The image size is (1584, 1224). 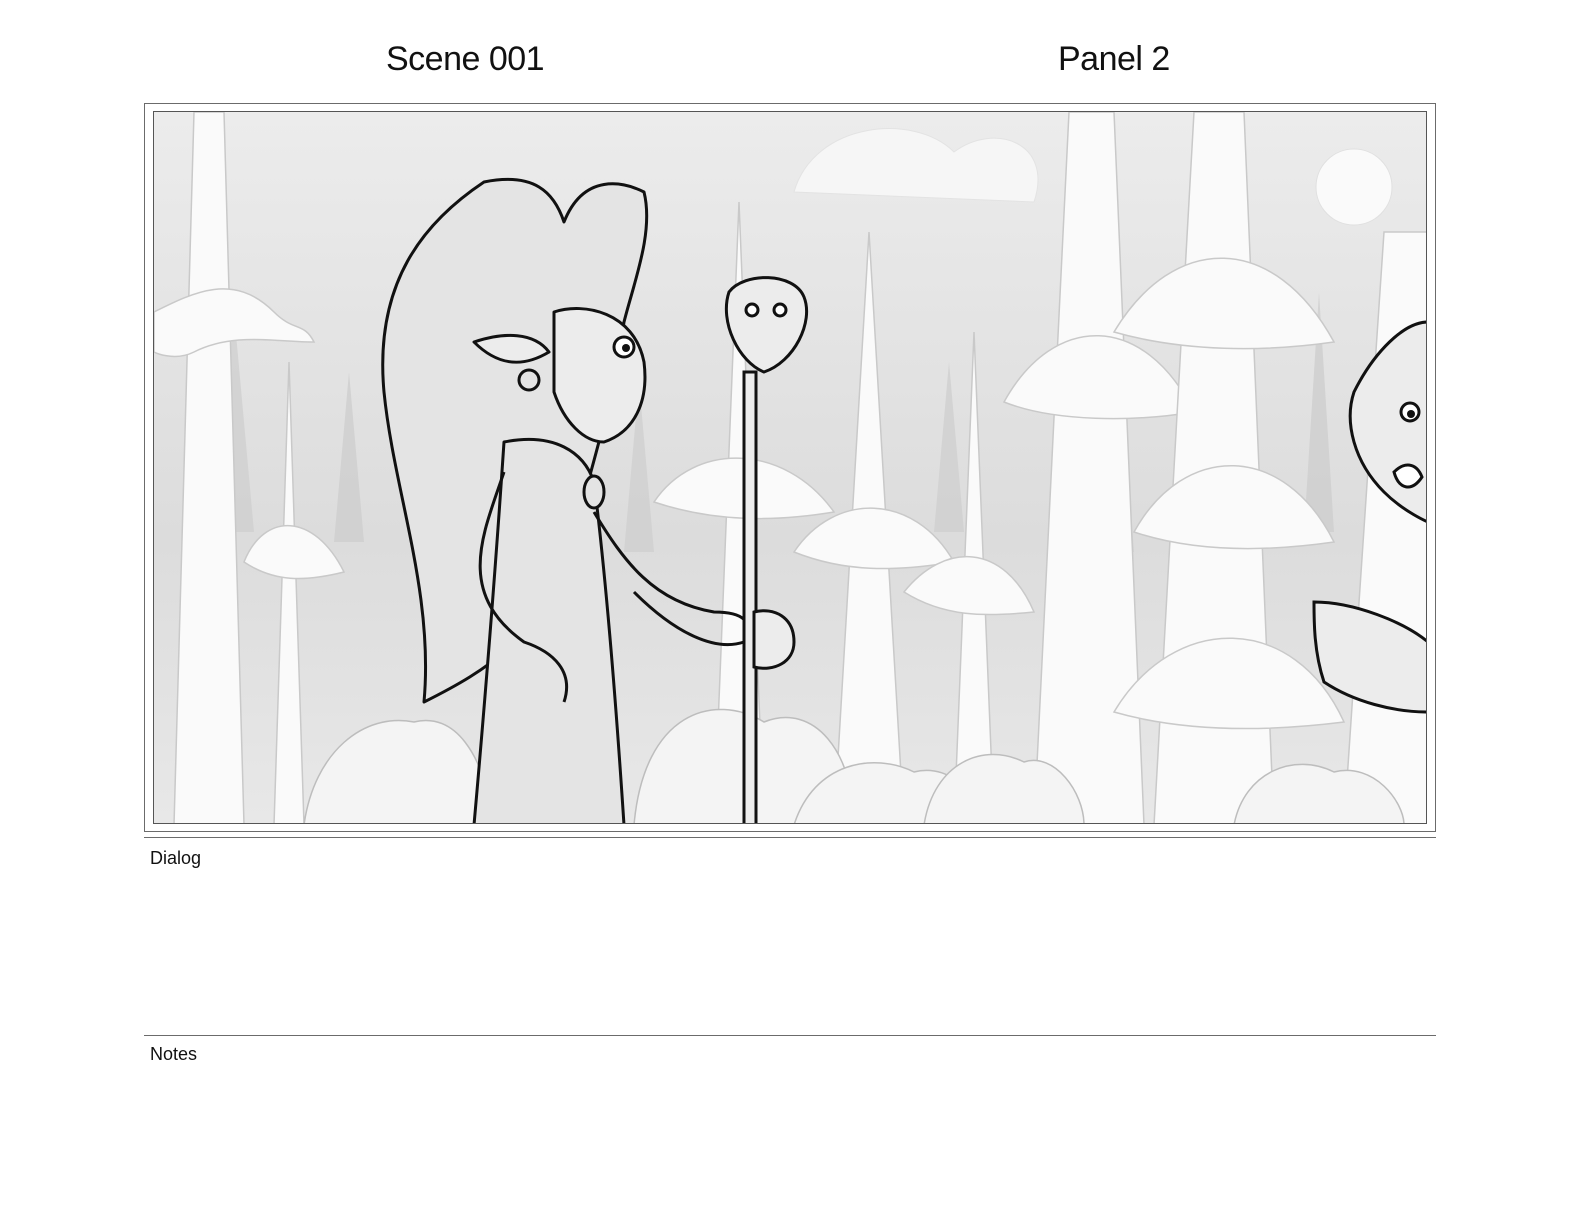 I want to click on dialog-label: Dialog, so click(x=176, y=858).